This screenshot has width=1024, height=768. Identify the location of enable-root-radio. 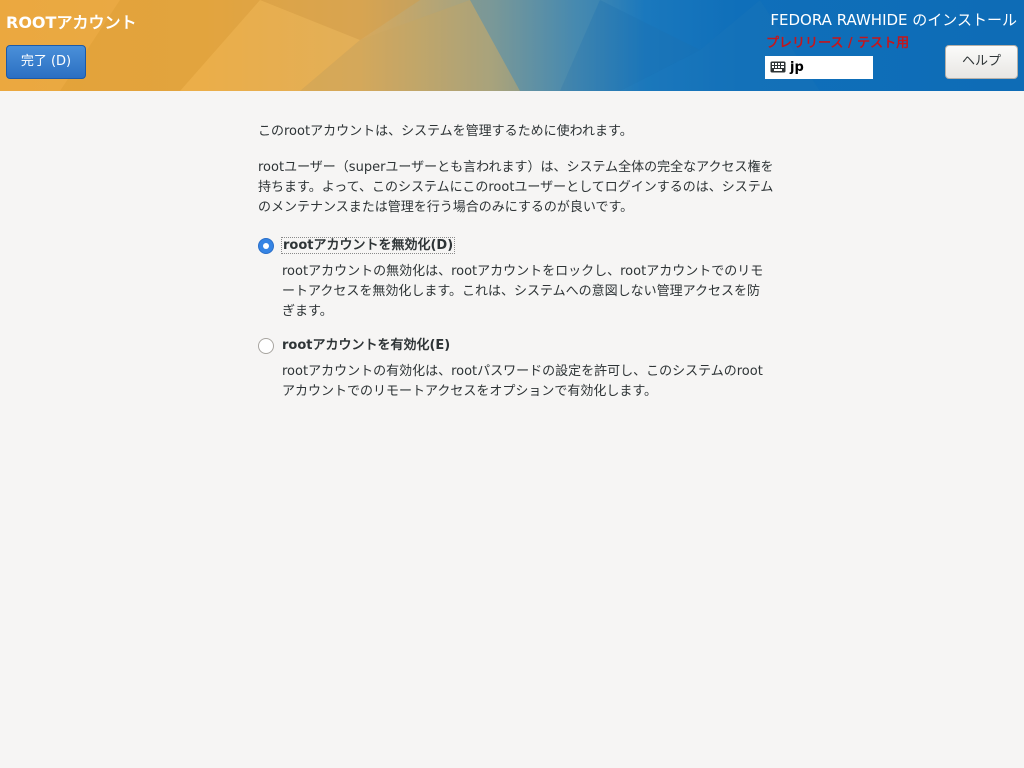
(266, 346).